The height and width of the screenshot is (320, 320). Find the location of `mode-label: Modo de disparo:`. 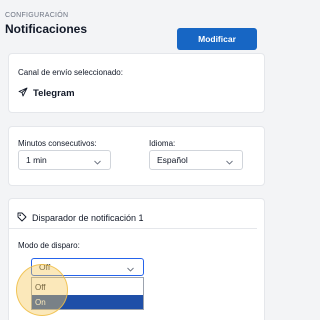

mode-label: Modo de disparo: is located at coordinates (49, 245).